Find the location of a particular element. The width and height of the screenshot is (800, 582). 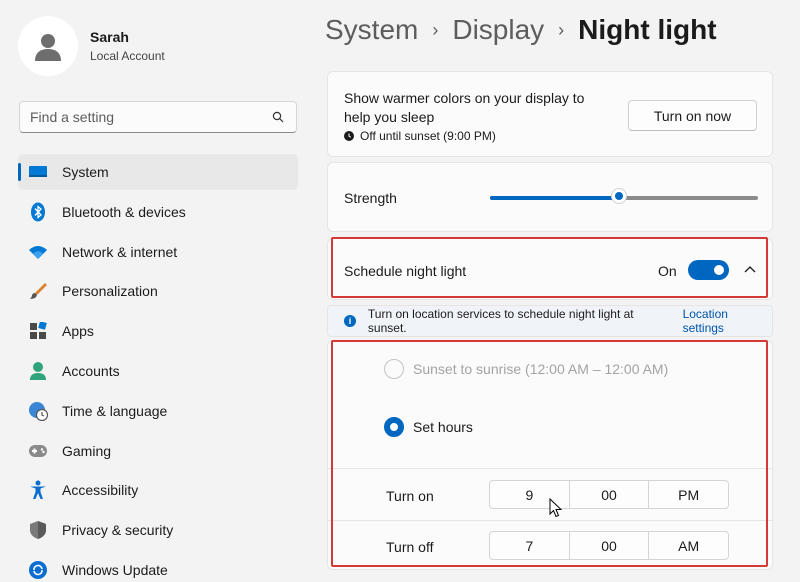

sidebar-item-label: Accounts is located at coordinates (91, 370).